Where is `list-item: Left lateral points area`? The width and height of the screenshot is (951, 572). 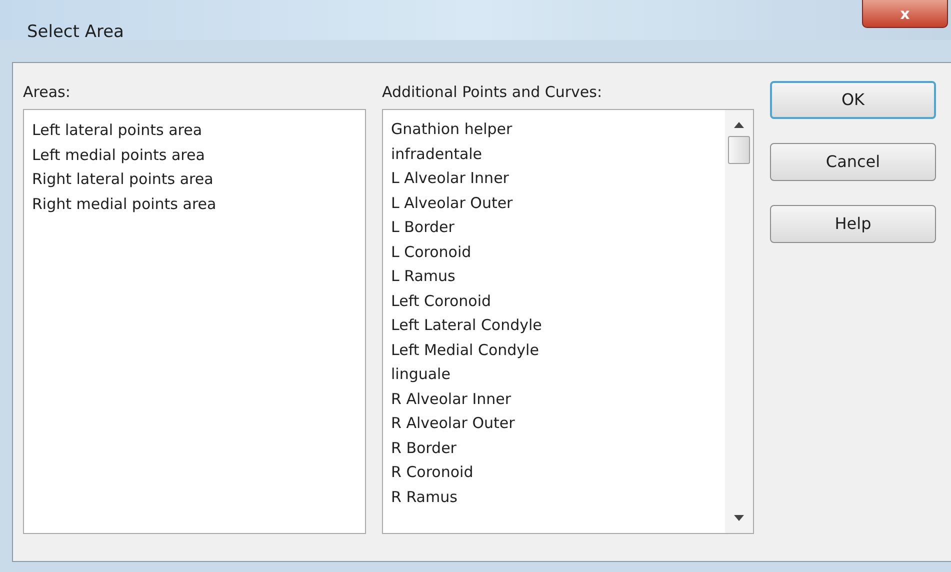
list-item: Left lateral points area is located at coordinates (198, 130).